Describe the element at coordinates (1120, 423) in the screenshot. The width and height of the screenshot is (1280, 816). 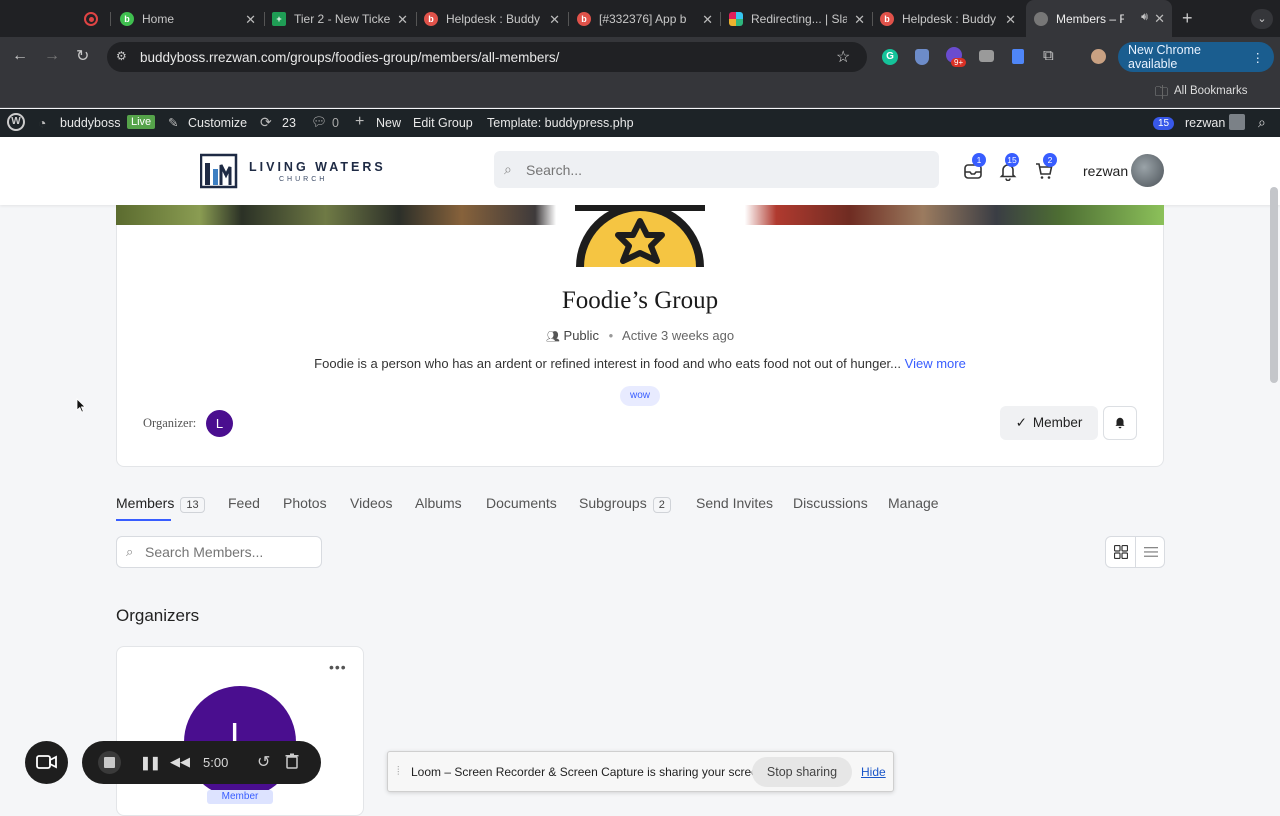
I see `group-notification-button` at that location.